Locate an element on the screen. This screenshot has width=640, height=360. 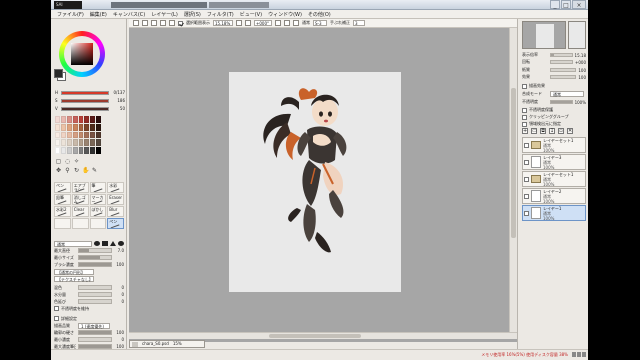
menu-layer: レイヤー(L) is located at coordinates (164, 14).